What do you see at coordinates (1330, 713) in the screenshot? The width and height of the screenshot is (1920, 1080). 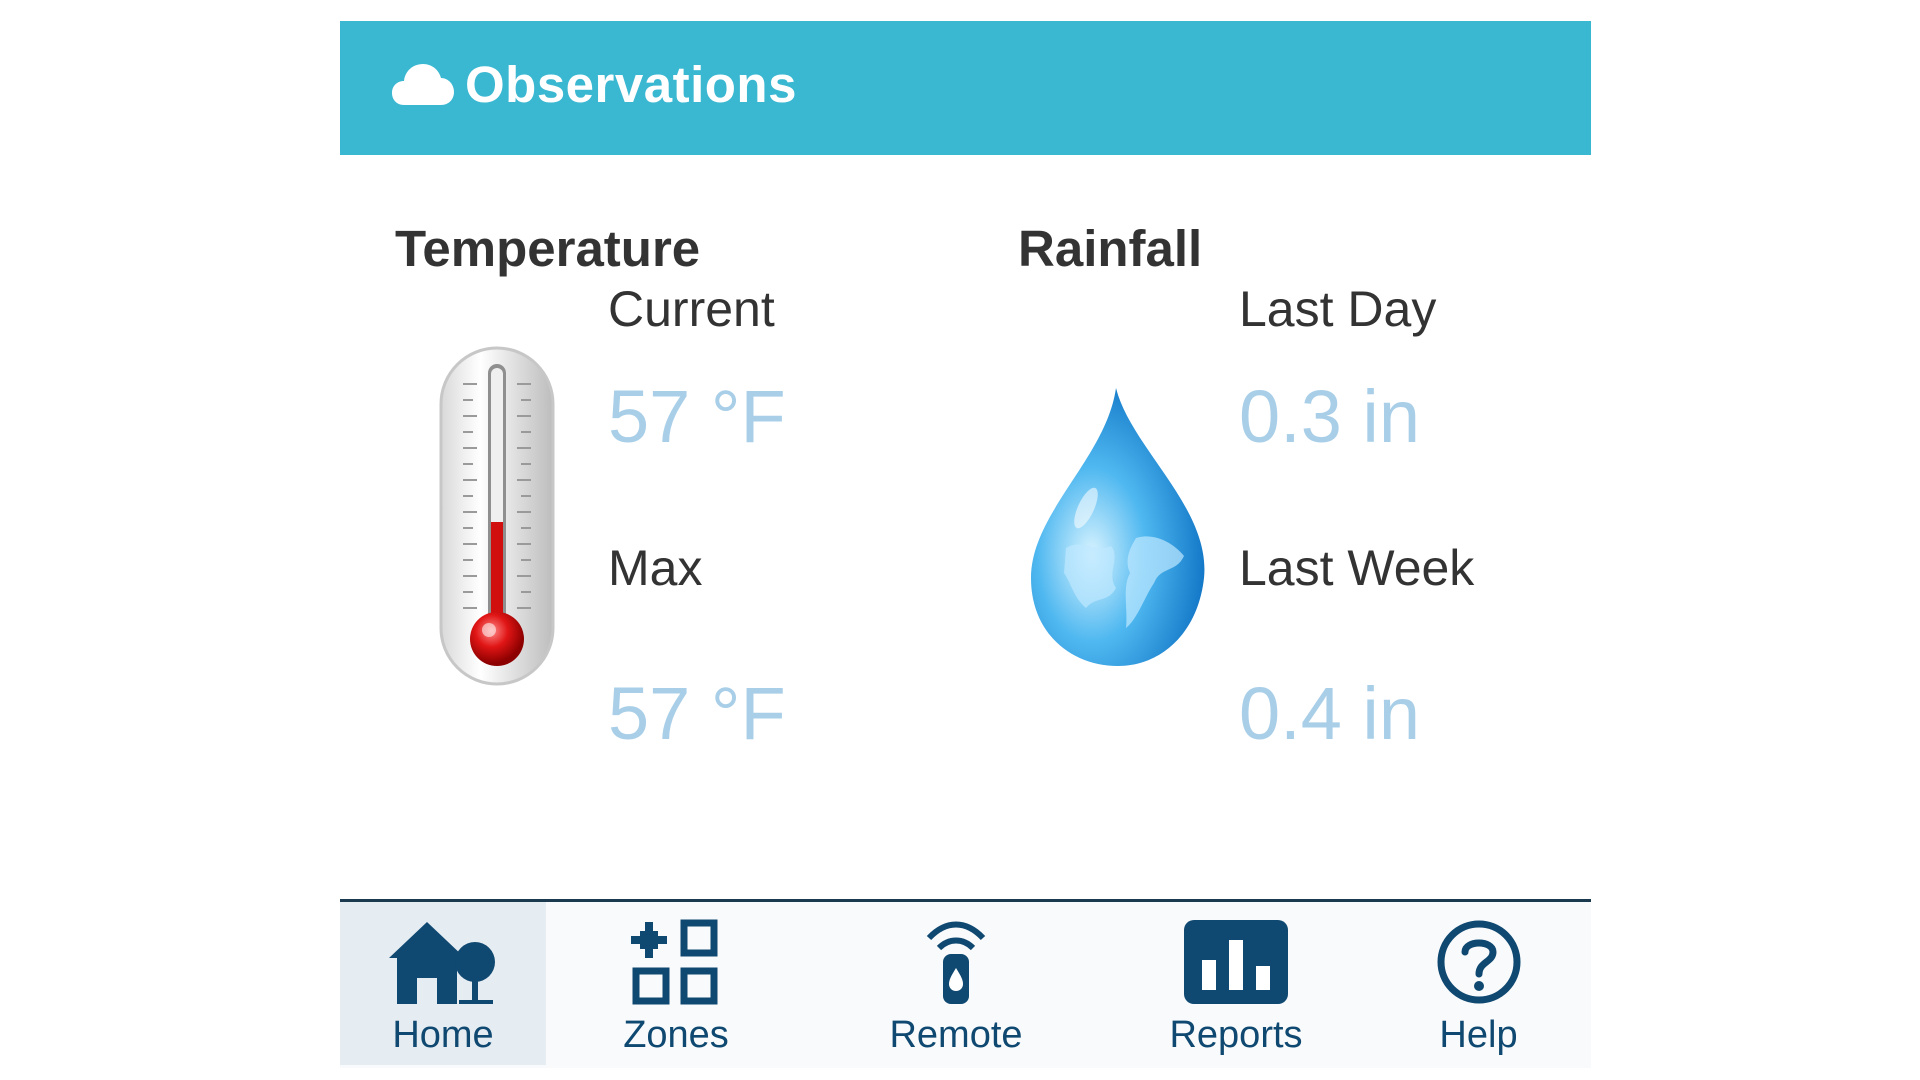 I see `last-week-rainfall-value: 0.4 in` at bounding box center [1330, 713].